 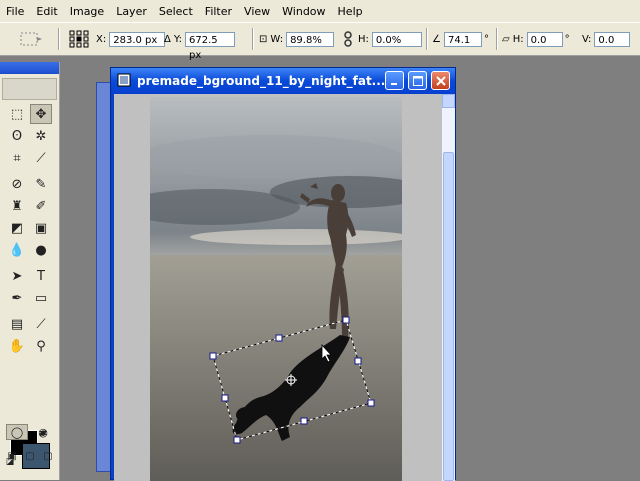 I want to click on quick-mask-mode-icon: ◉, so click(x=43, y=432).